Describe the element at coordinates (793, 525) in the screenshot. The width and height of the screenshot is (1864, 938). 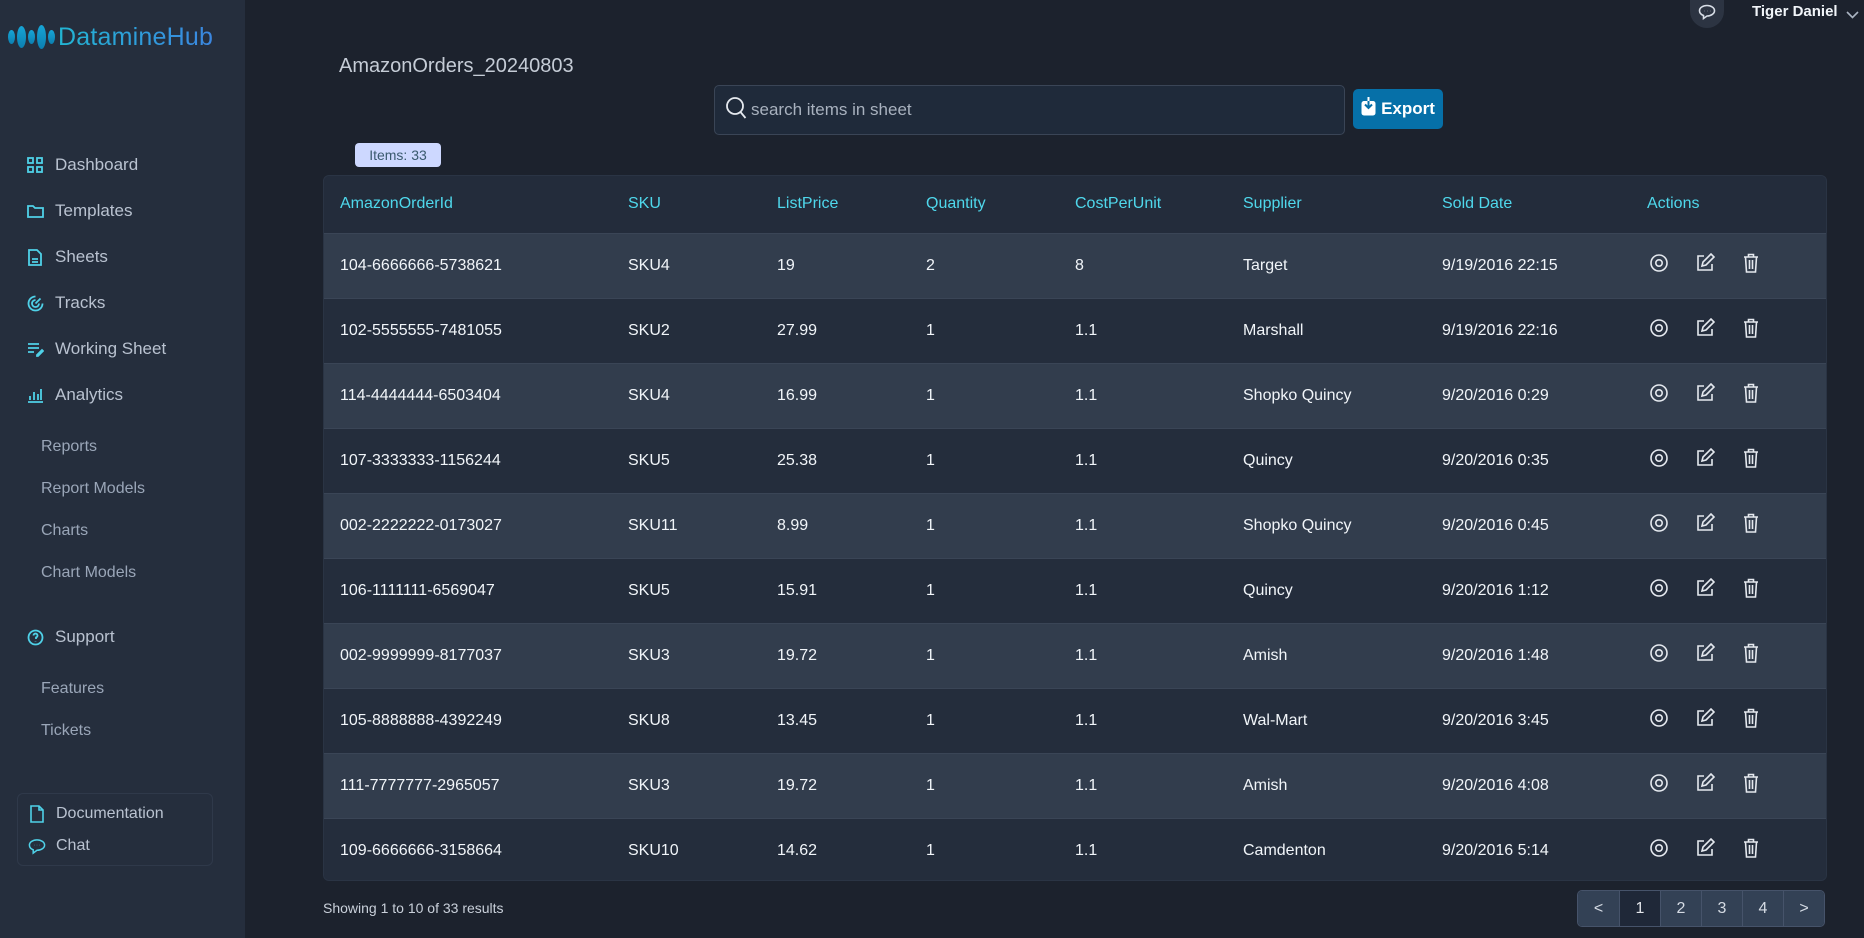
I see `list-price-cell: 8.99` at that location.